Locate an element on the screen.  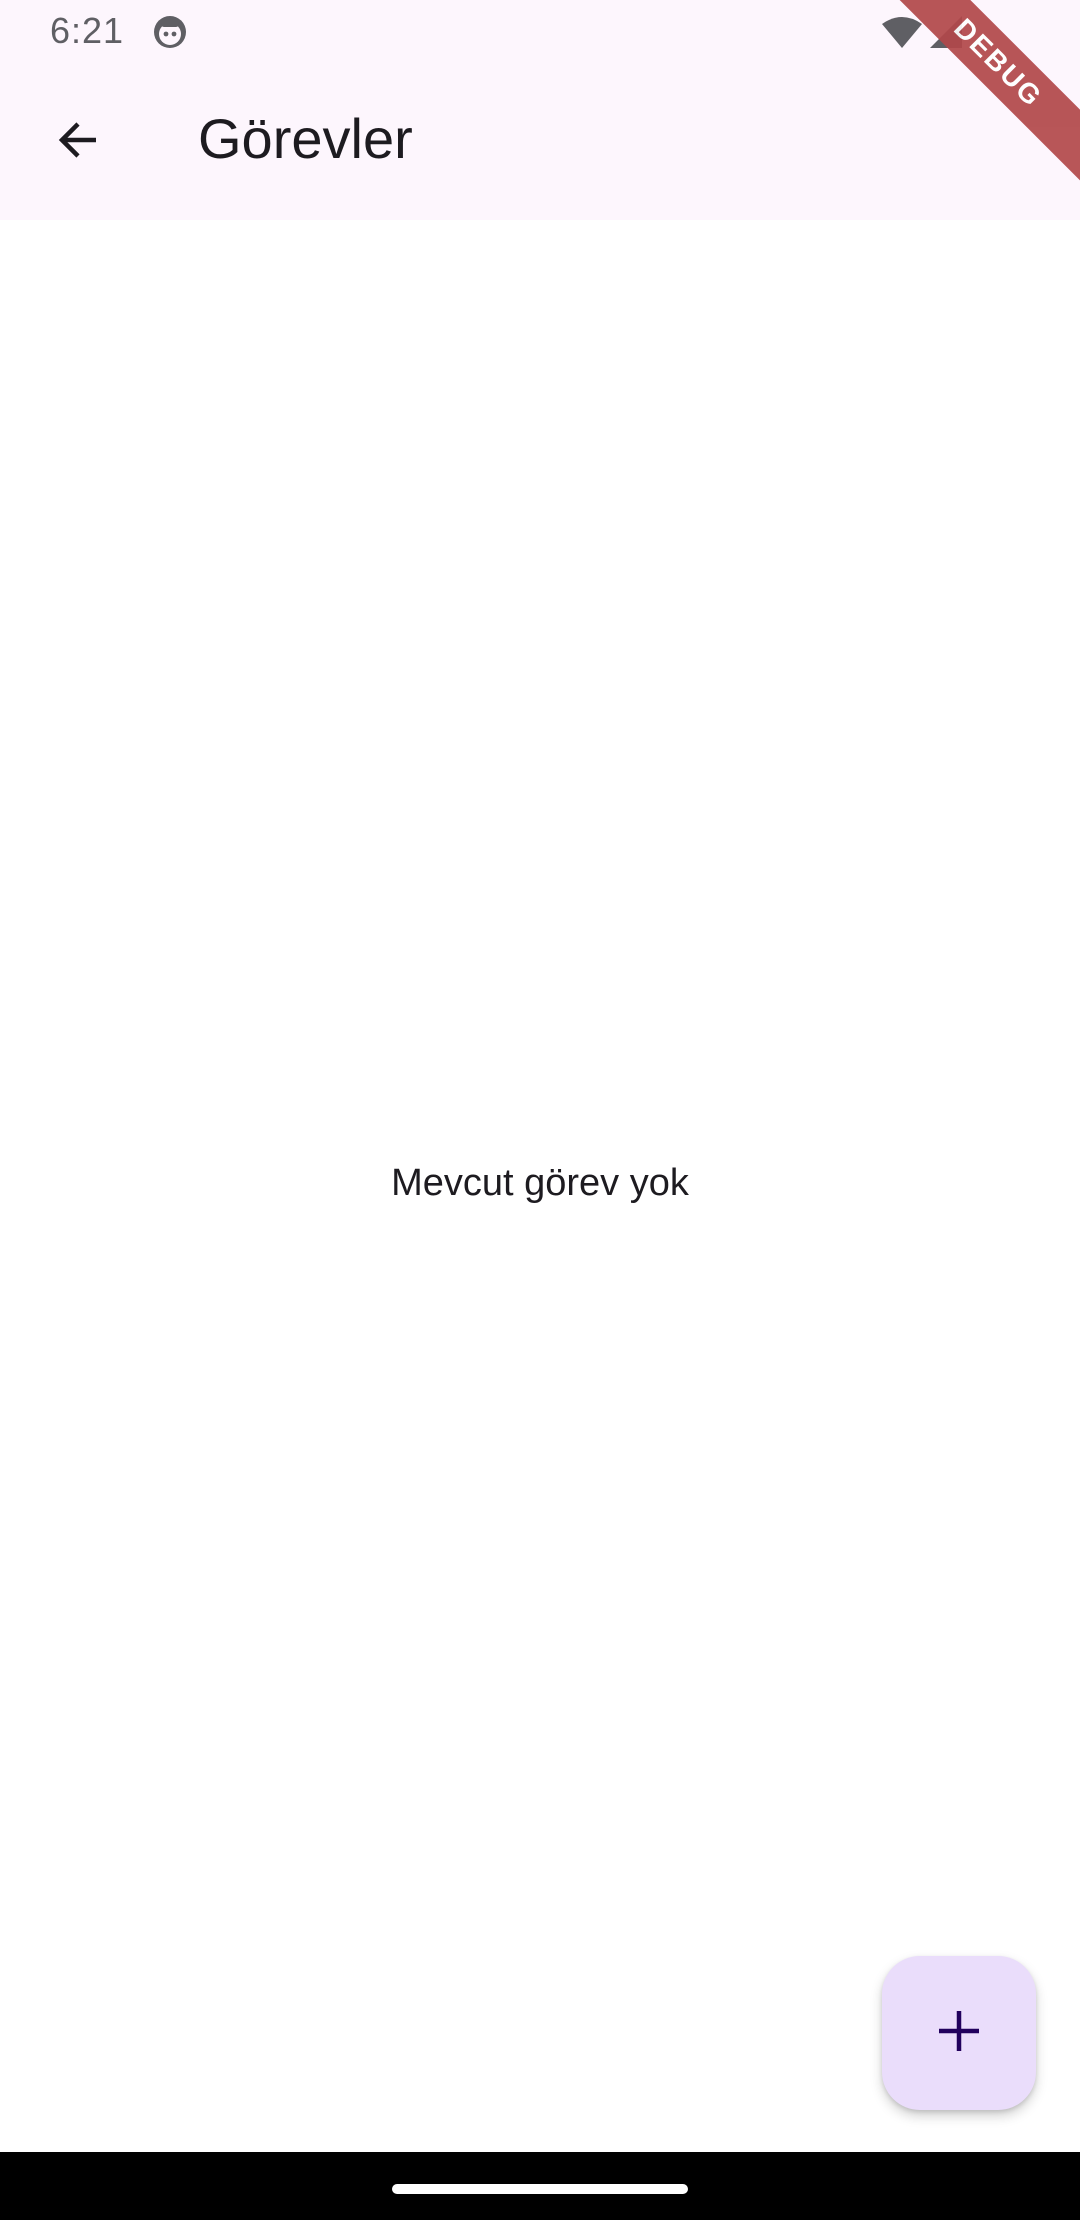
back-button is located at coordinates (78, 142).